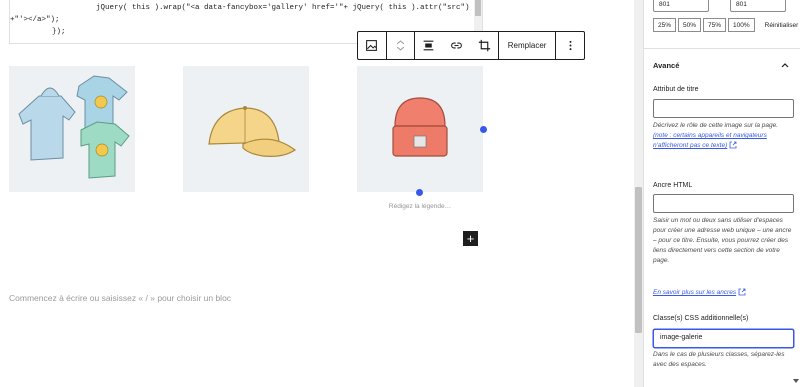  What do you see at coordinates (483, 129) in the screenshot?
I see `resize-handle-right` at bounding box center [483, 129].